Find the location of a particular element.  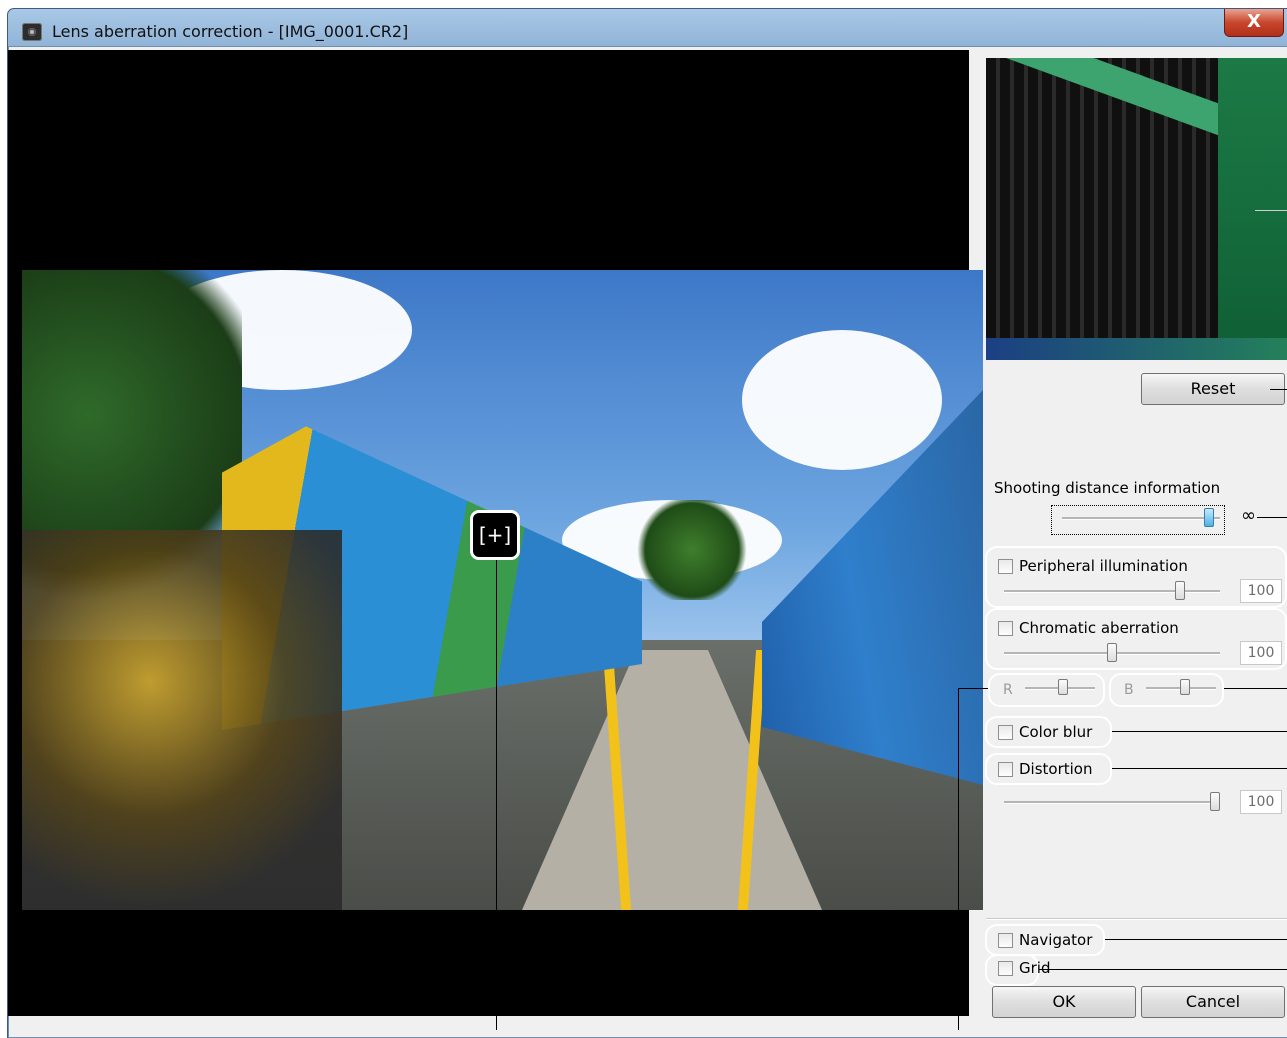

peripheral-illumination-value: 100 is located at coordinates (1261, 591).